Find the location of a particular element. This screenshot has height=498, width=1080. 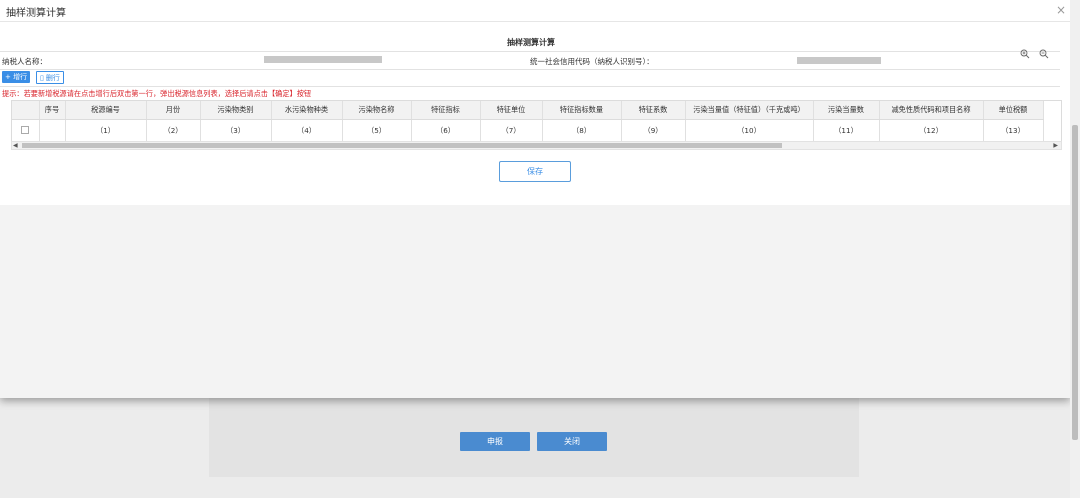

table-cell: （5） is located at coordinates (377, 130).